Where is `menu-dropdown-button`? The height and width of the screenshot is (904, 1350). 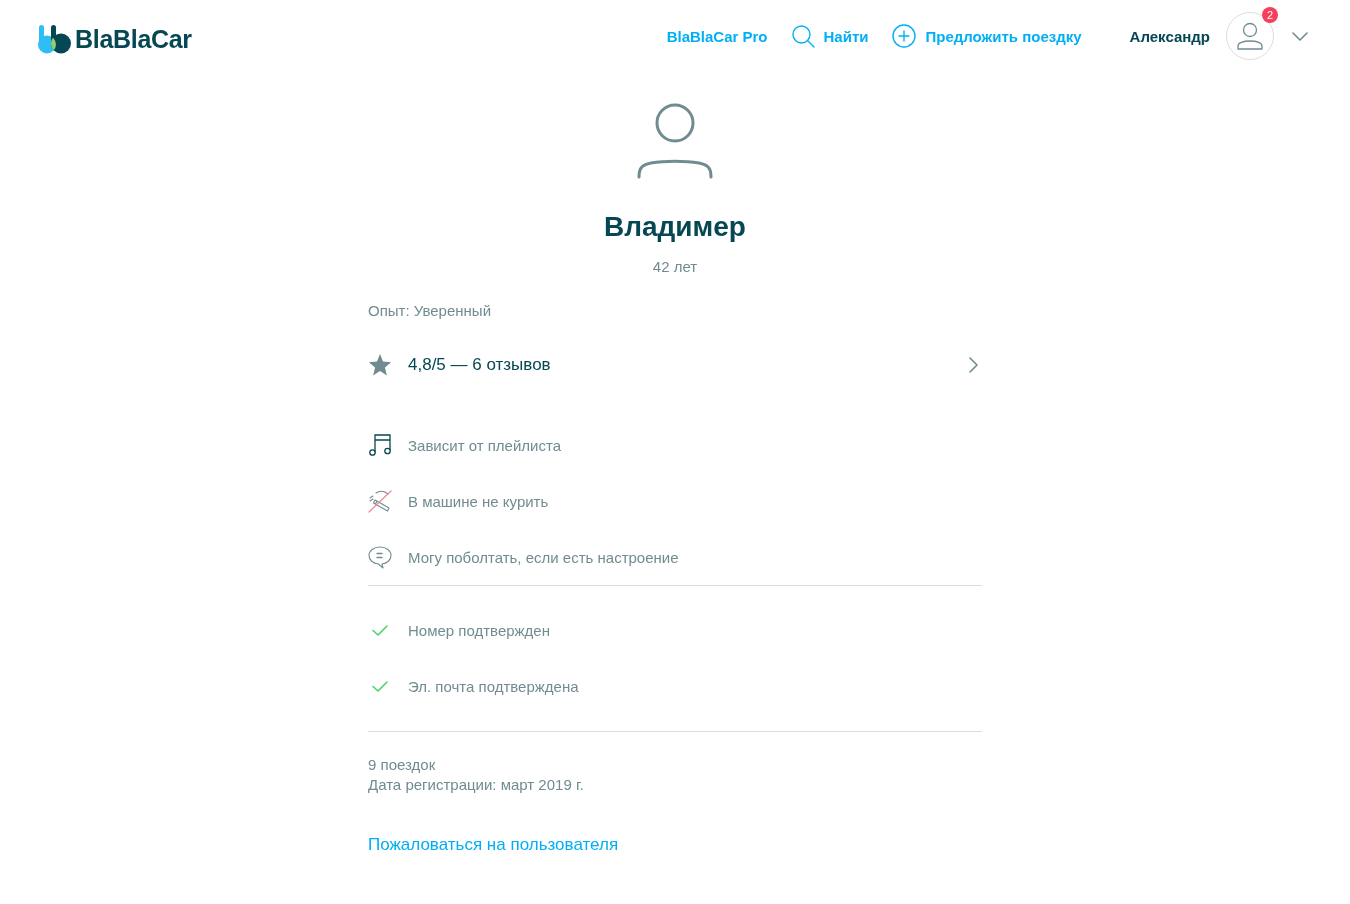
menu-dropdown-button is located at coordinates (1300, 36).